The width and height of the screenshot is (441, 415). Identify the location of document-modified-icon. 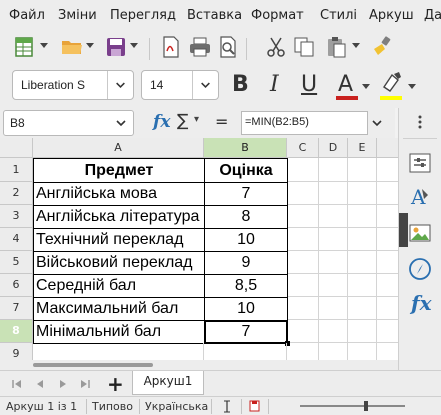
(254, 406).